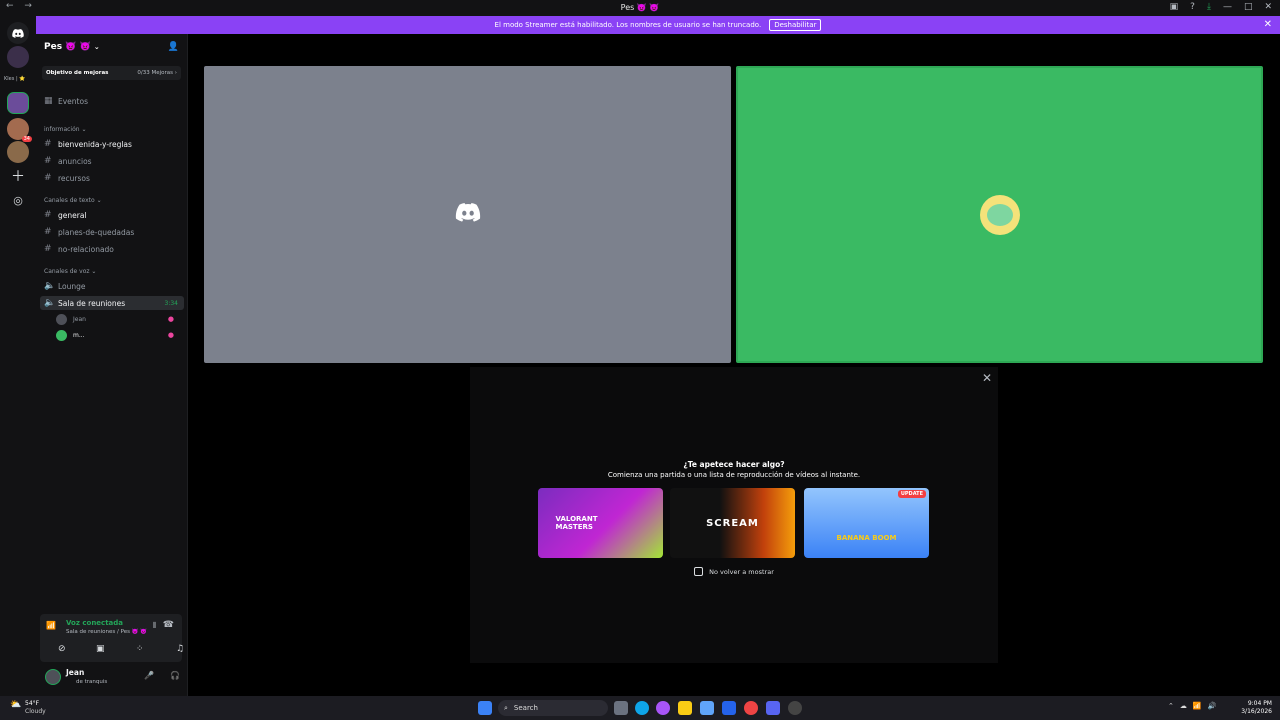 This screenshot has width=1280, height=720. What do you see at coordinates (18, 176) in the screenshot?
I see `add-server-icon: ＋` at bounding box center [18, 176].